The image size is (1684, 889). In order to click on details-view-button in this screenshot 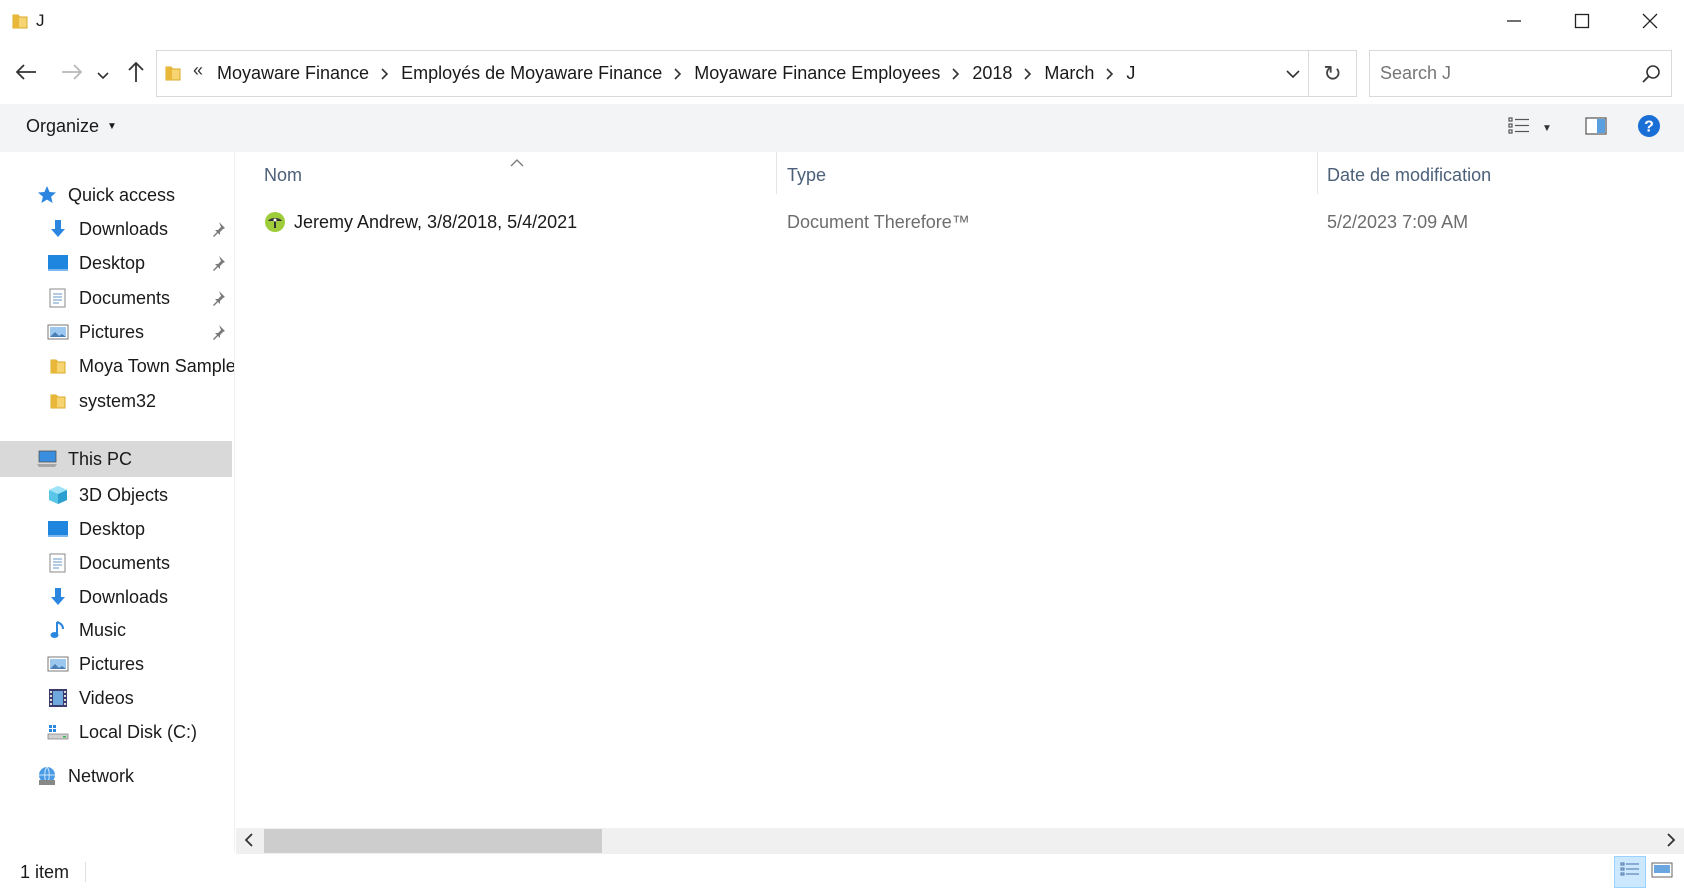, I will do `click(1630, 872)`.